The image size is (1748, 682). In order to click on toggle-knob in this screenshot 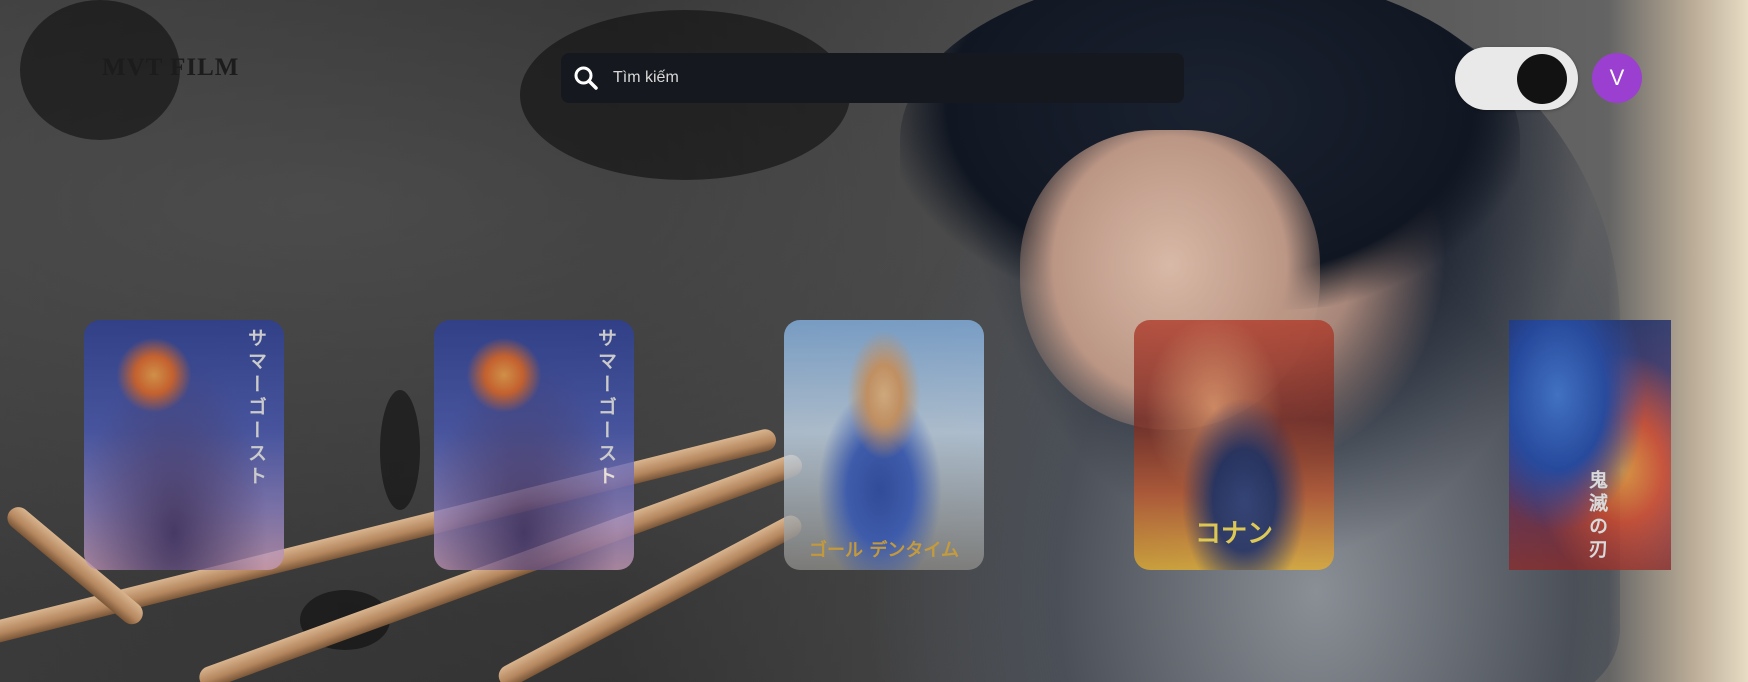, I will do `click(1542, 79)`.